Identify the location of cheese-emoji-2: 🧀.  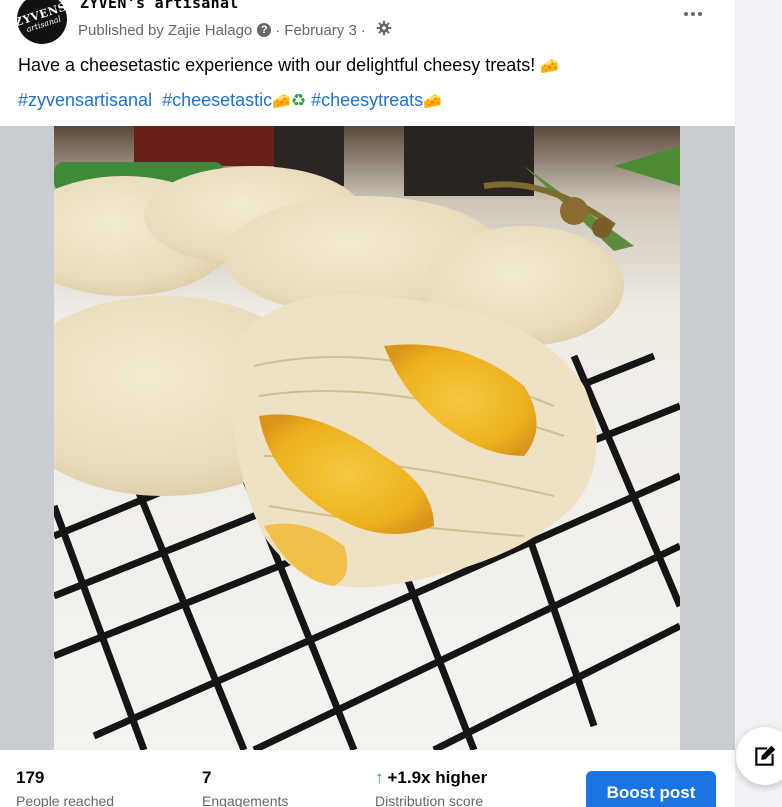
(281, 101).